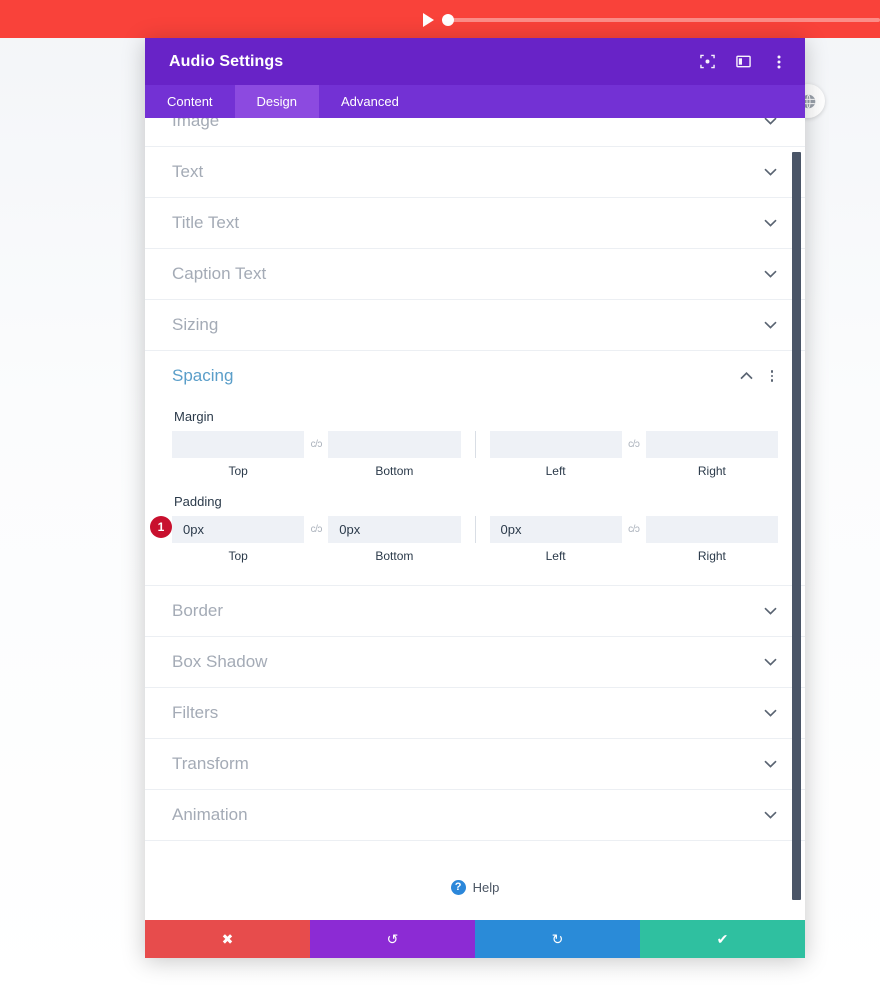  I want to click on section-label: Caption Text, so click(219, 273).